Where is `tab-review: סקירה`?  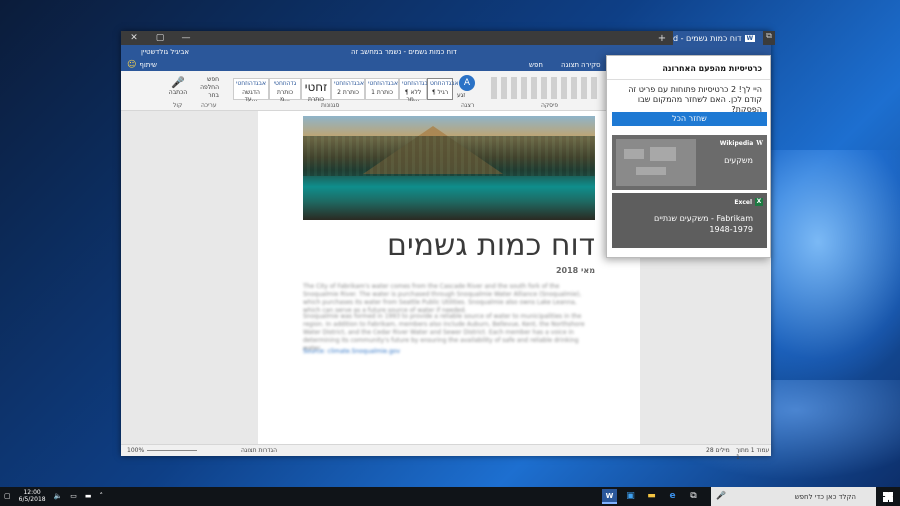
tab-review: סקירה is located at coordinates (591, 65).